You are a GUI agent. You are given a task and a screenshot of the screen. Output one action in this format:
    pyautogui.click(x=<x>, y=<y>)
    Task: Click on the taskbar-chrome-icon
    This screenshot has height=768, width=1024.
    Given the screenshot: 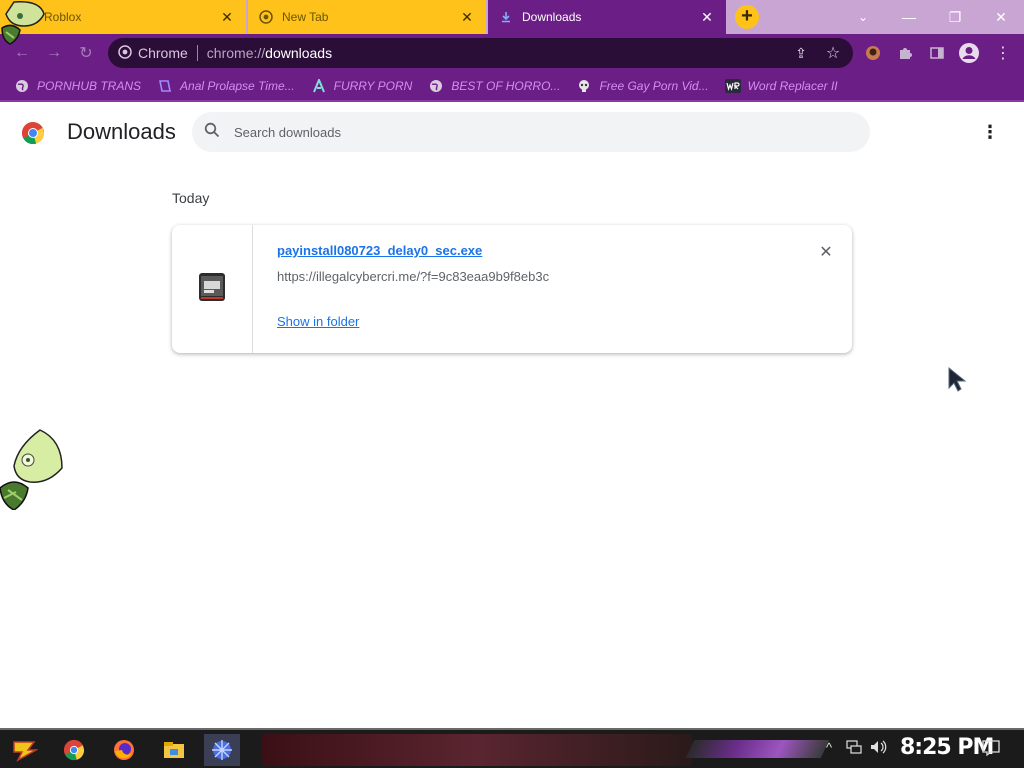 What is the action you would take?
    pyautogui.click(x=74, y=750)
    